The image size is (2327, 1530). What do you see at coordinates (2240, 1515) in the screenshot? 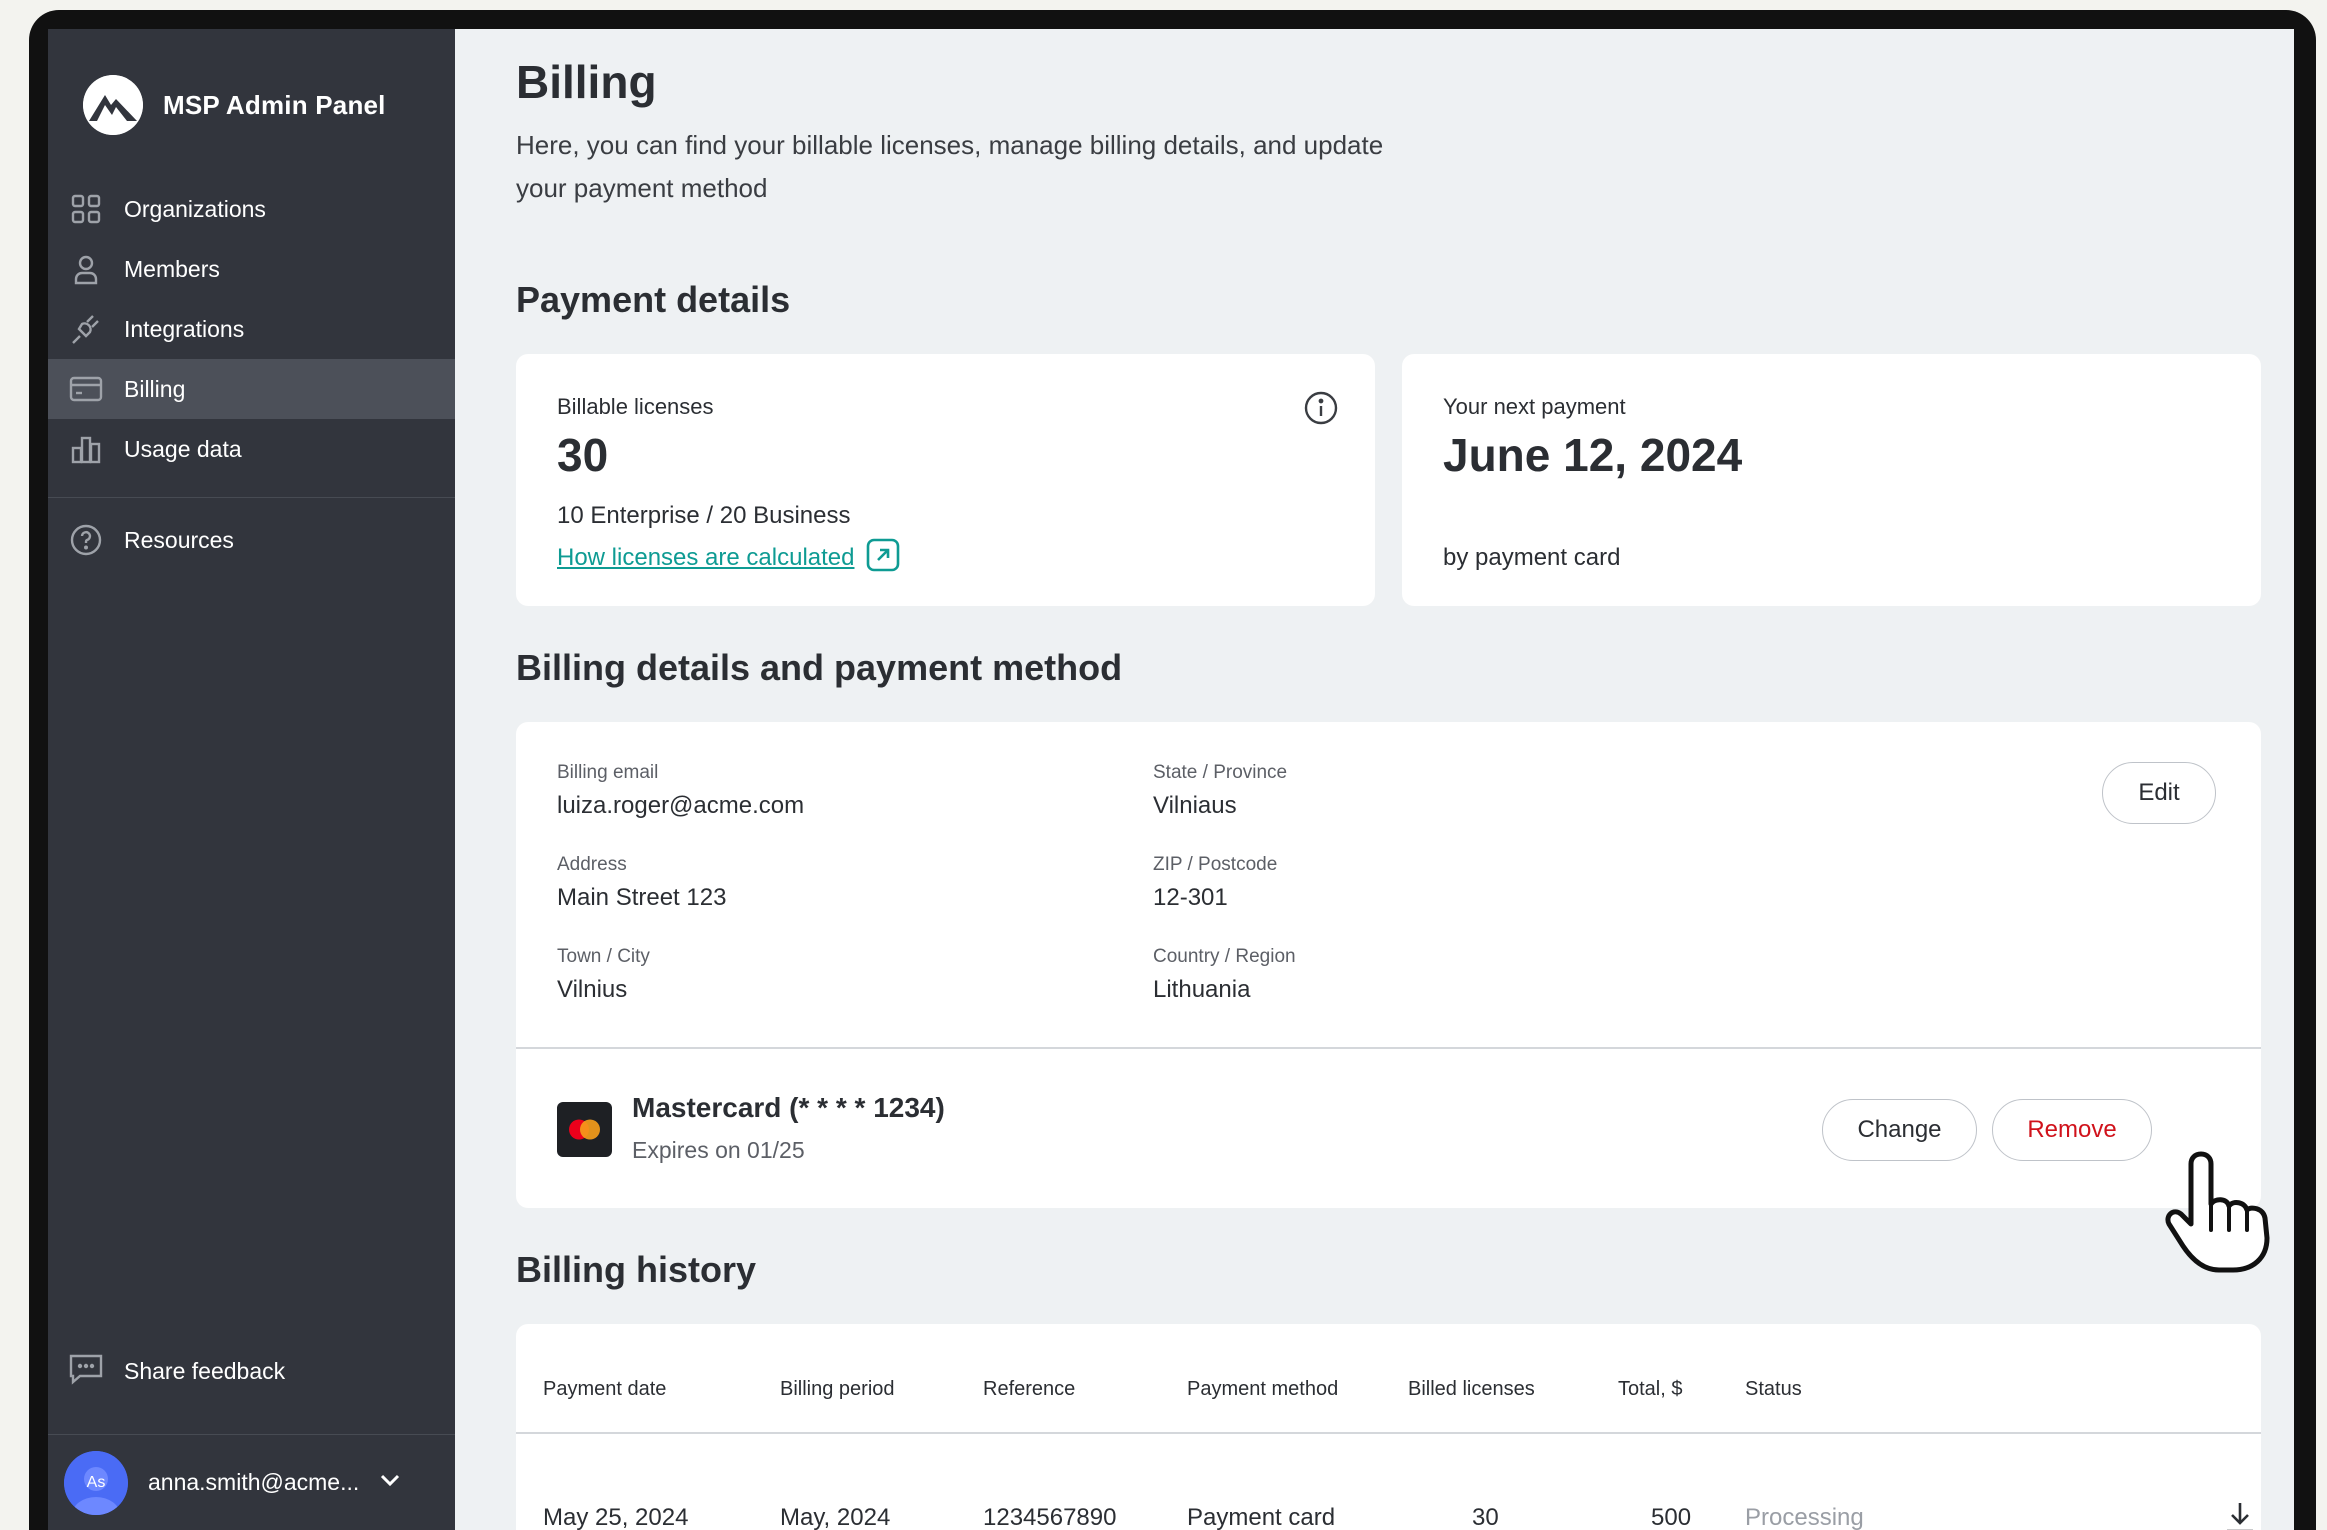
I see `download-icon` at bounding box center [2240, 1515].